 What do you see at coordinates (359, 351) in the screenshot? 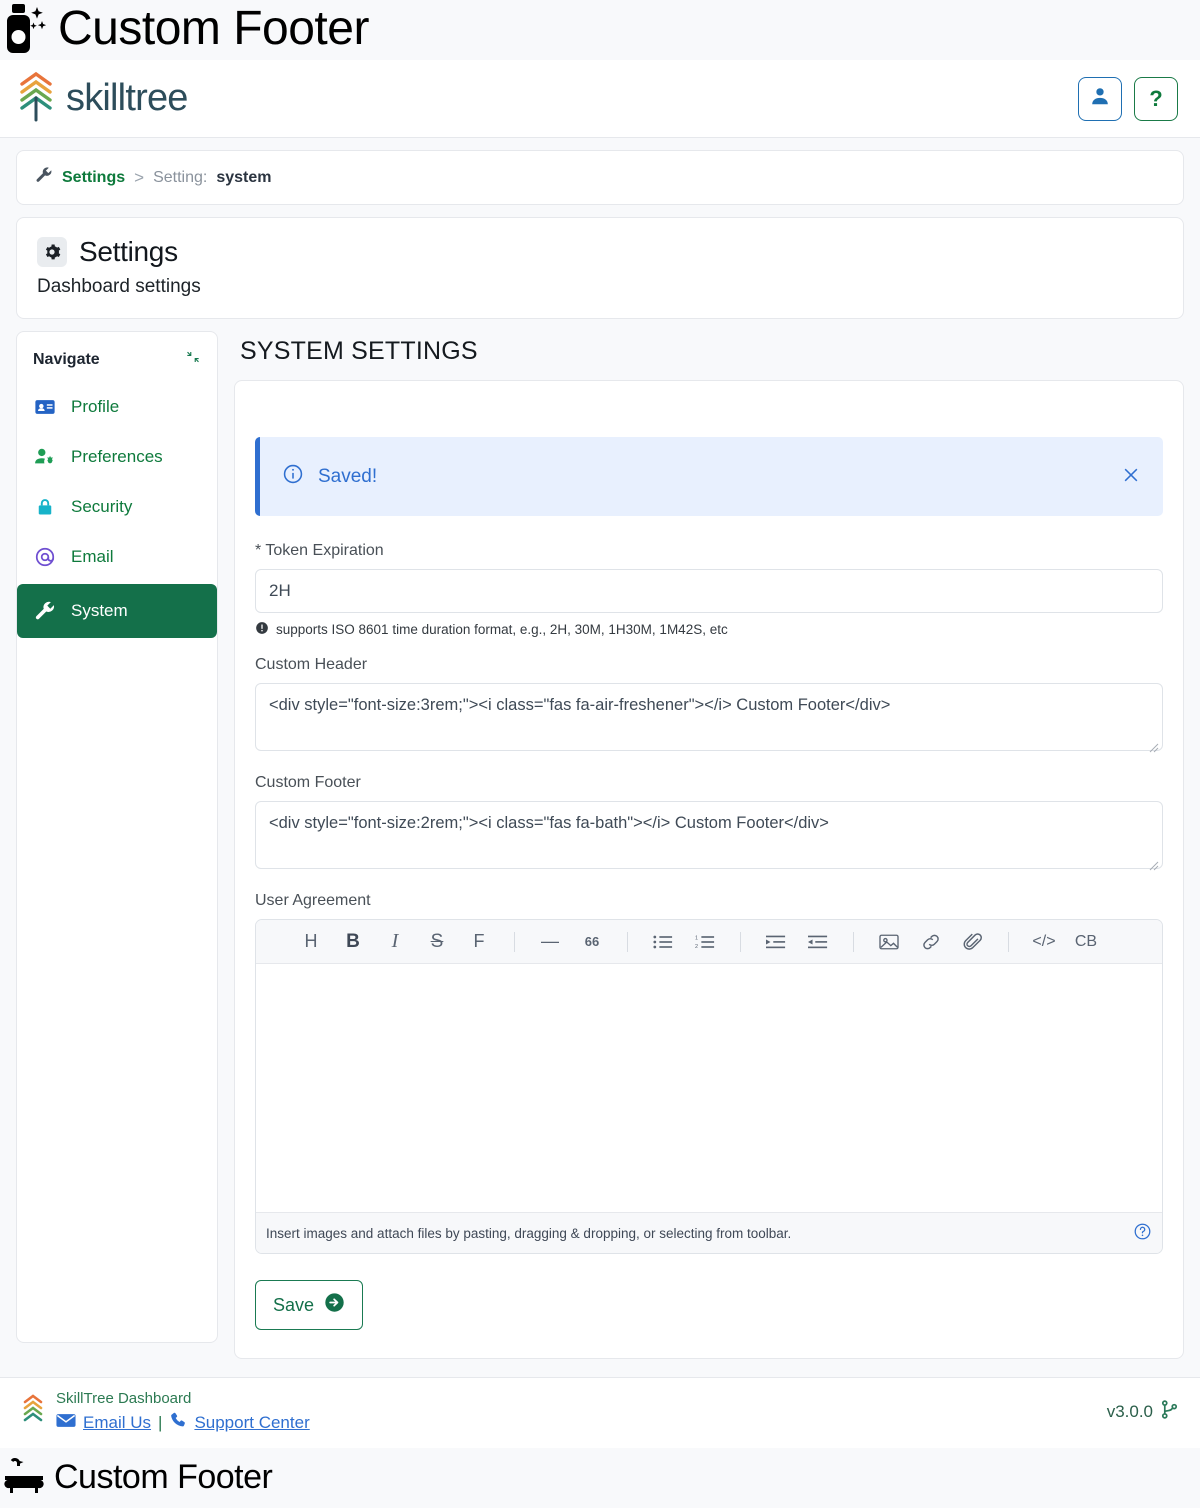
I see `section-title: SYSTEM SETTINGS` at bounding box center [359, 351].